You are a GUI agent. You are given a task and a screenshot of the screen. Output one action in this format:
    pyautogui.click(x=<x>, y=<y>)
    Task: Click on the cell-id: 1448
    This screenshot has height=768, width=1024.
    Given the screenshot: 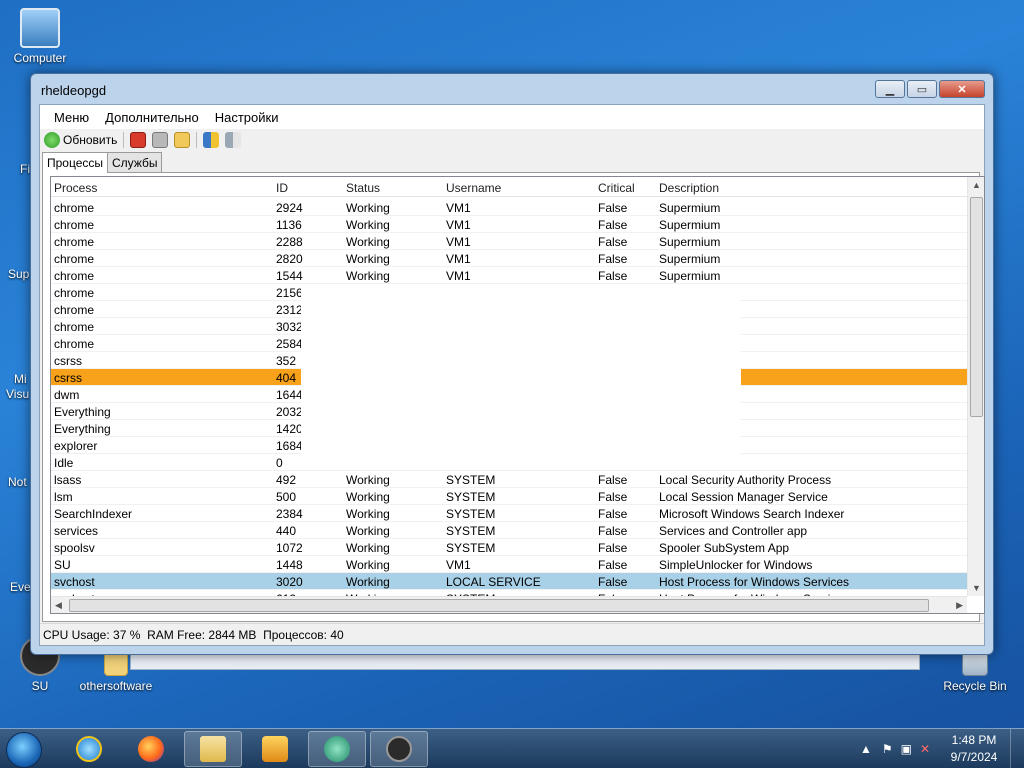 What is the action you would take?
    pyautogui.click(x=289, y=565)
    